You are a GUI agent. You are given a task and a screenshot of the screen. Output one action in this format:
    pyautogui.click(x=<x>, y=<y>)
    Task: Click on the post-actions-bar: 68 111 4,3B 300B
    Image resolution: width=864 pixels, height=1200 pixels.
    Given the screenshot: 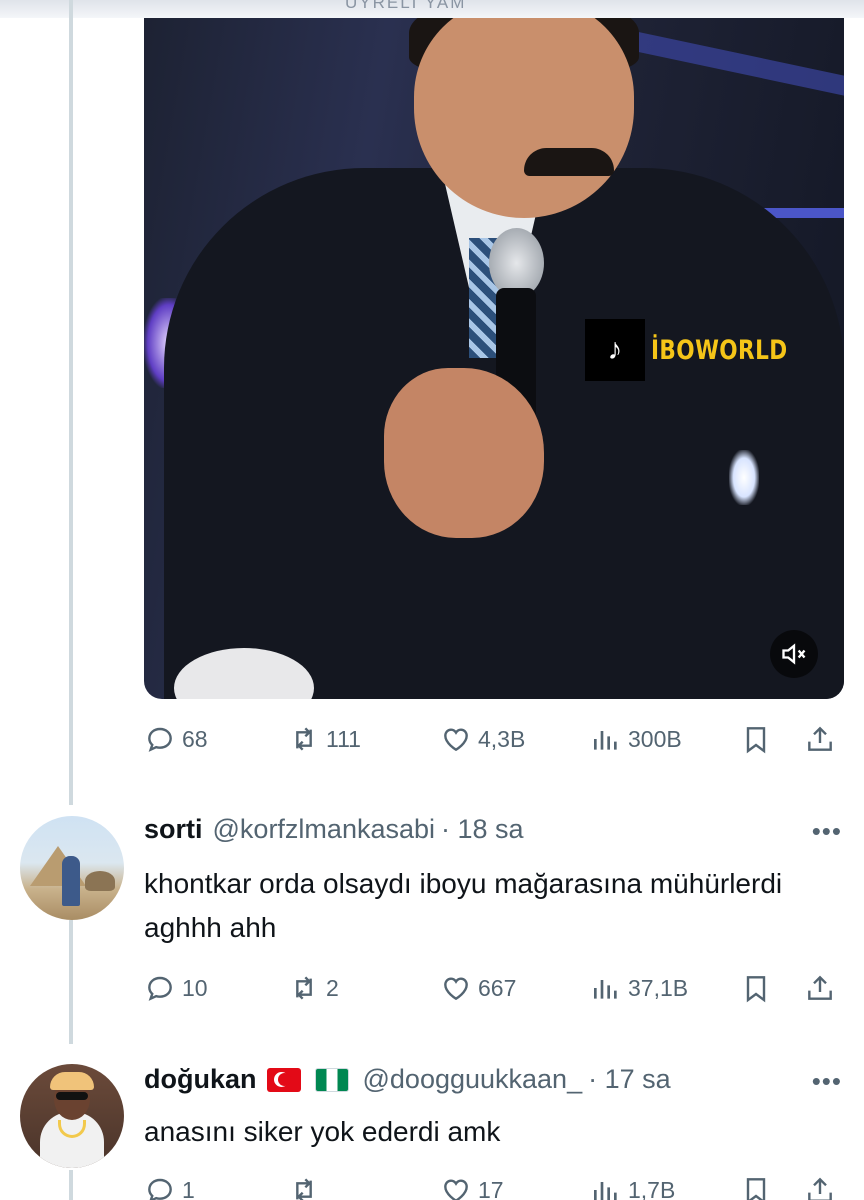 What is the action you would take?
    pyautogui.click(x=494, y=739)
    